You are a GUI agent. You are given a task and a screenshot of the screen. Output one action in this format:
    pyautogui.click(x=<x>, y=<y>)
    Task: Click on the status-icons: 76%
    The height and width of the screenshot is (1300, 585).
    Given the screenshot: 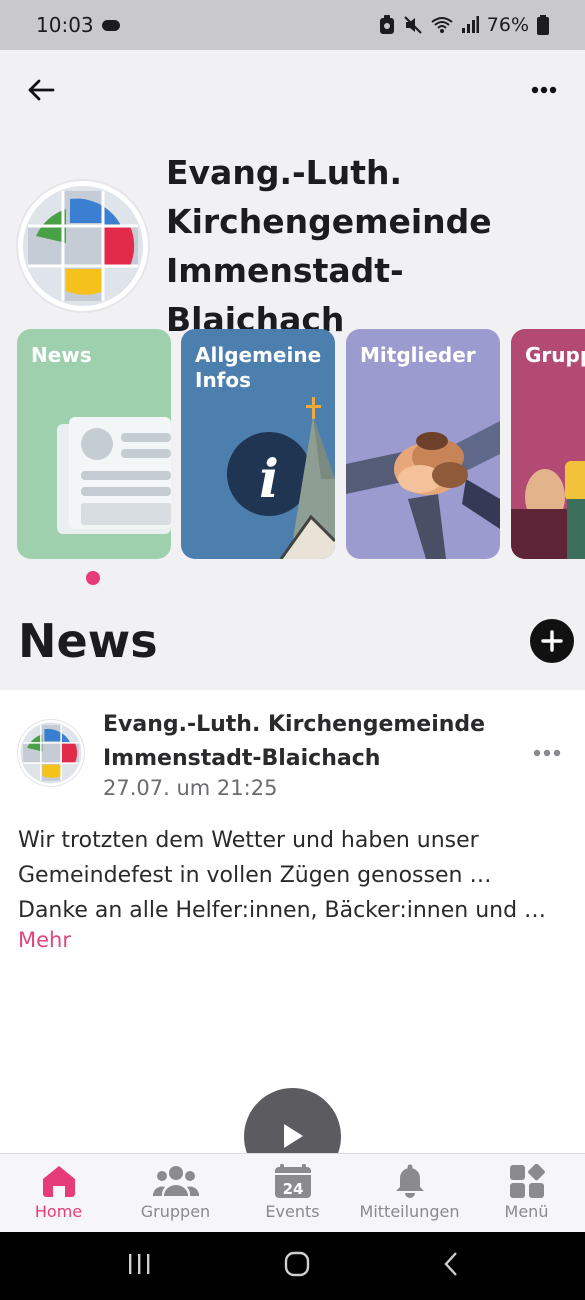 What is the action you would take?
    pyautogui.click(x=464, y=25)
    